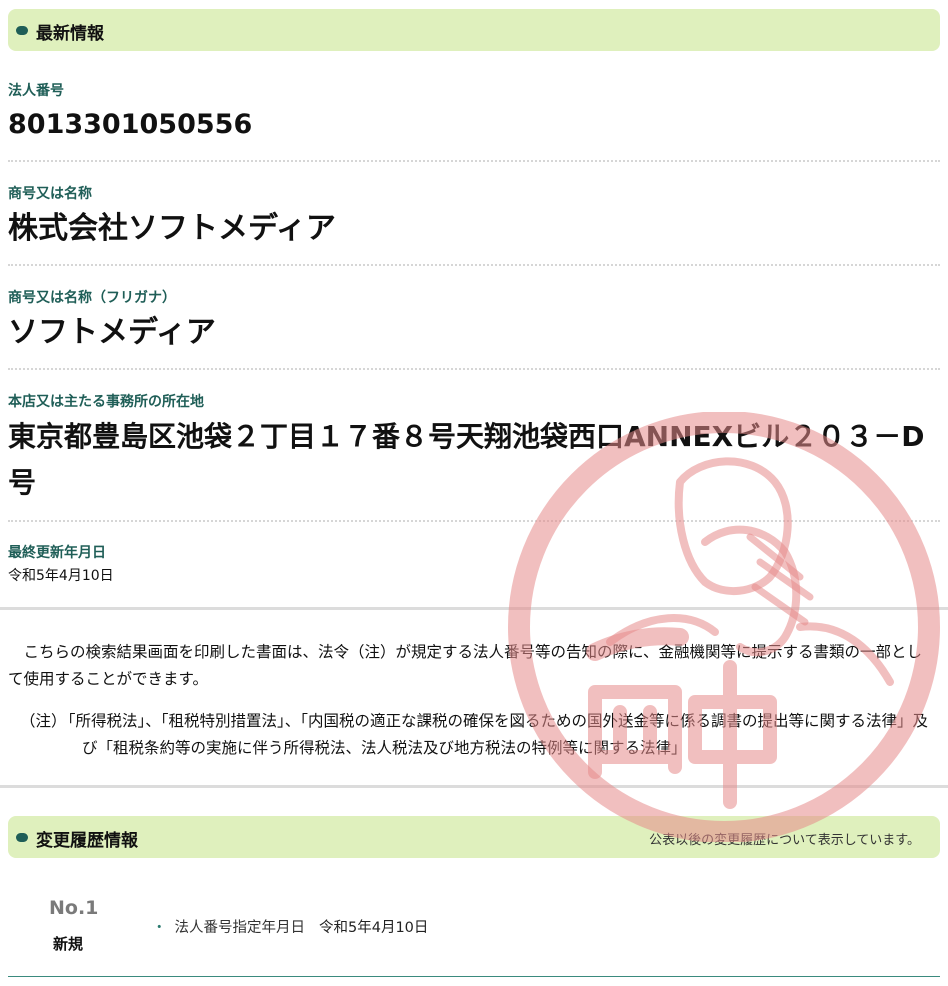 The image size is (948, 986). What do you see at coordinates (70, 34) in the screenshot?
I see `section-title: 最新情報` at bounding box center [70, 34].